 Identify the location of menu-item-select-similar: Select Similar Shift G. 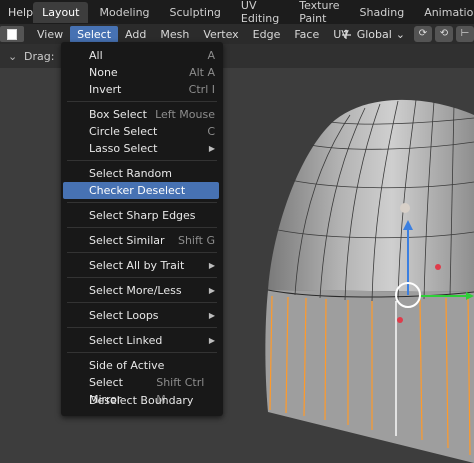
(141, 240).